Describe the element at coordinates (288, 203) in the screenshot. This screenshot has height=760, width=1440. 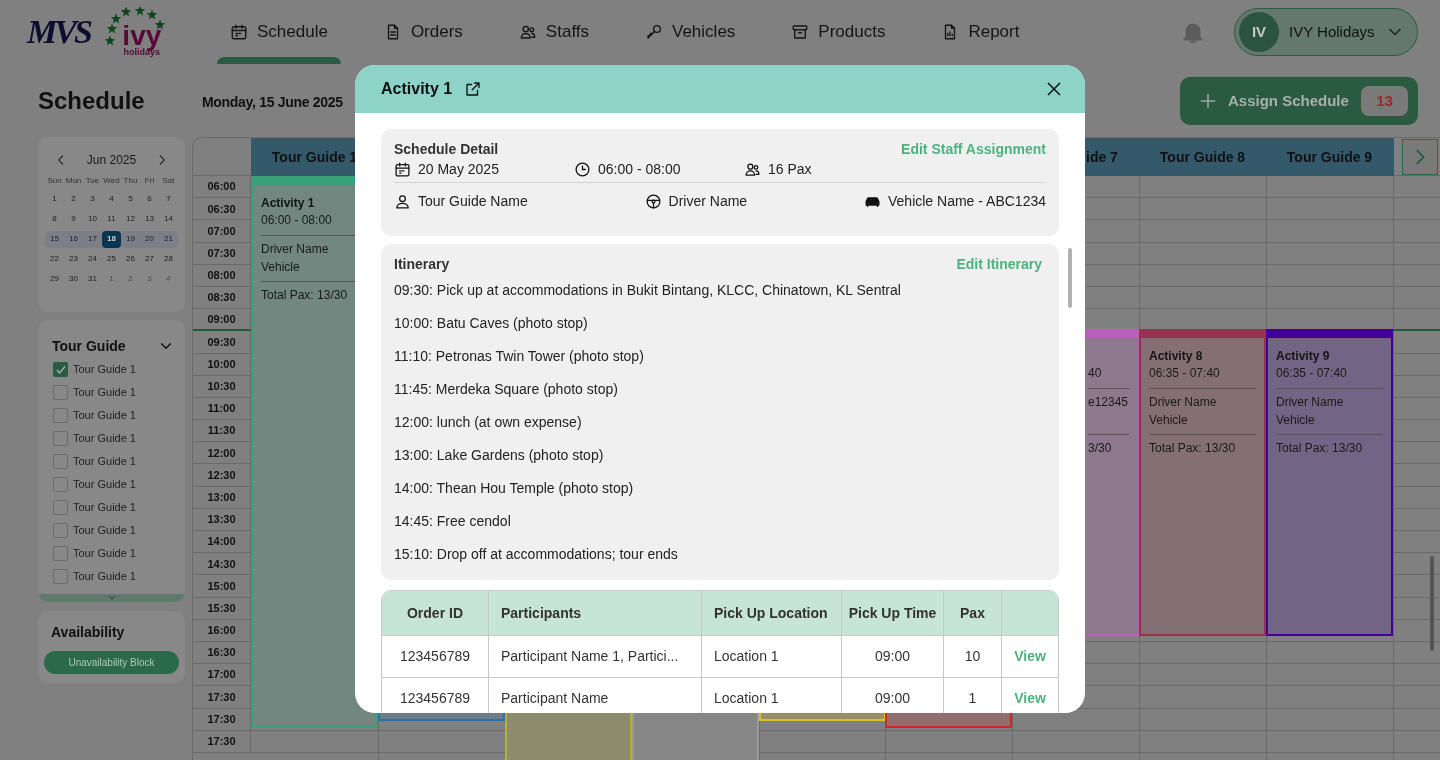
I see `activity-title: Activity 1` at that location.